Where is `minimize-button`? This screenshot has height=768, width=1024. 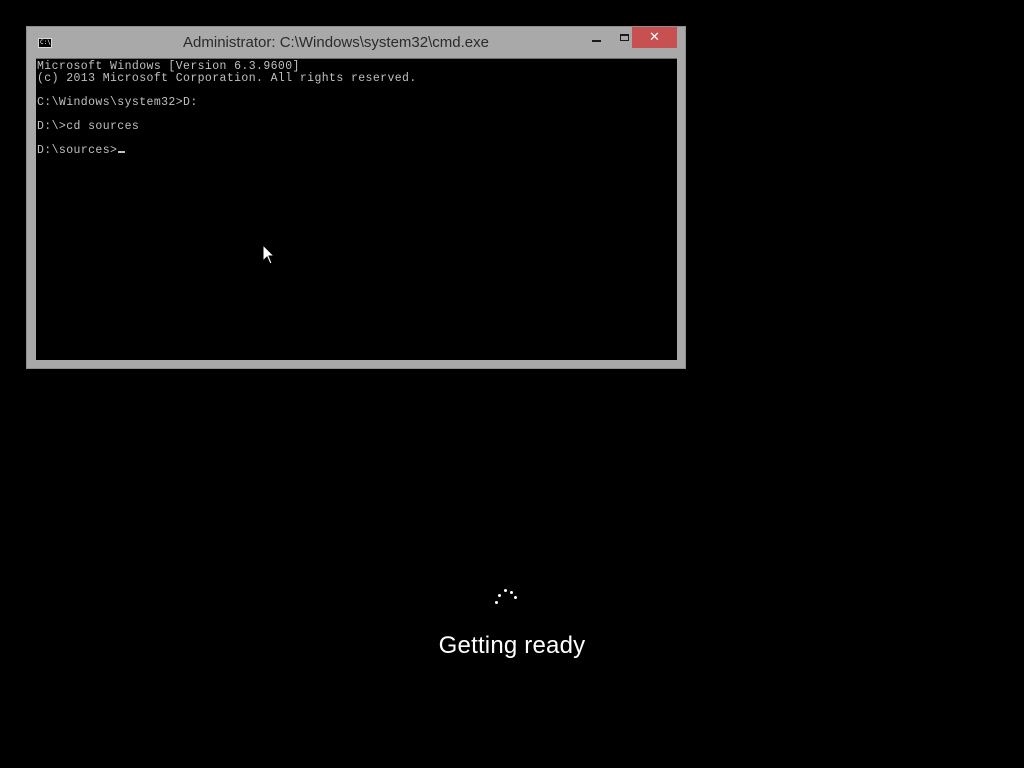
minimize-button is located at coordinates (596, 37).